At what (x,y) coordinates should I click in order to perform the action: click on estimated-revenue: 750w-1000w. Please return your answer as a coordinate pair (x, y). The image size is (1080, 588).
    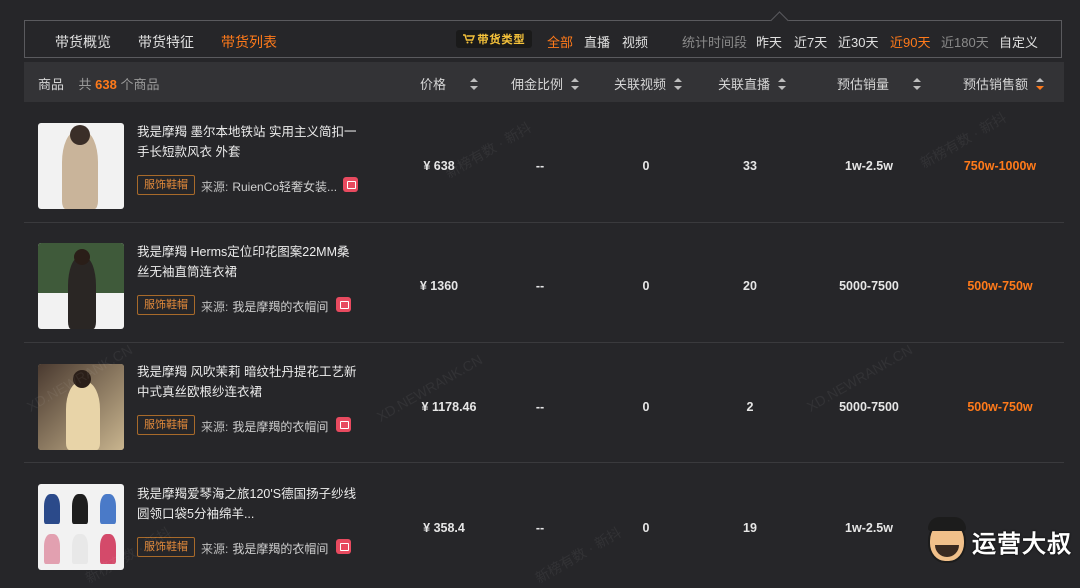
    Looking at the image, I should click on (1000, 166).